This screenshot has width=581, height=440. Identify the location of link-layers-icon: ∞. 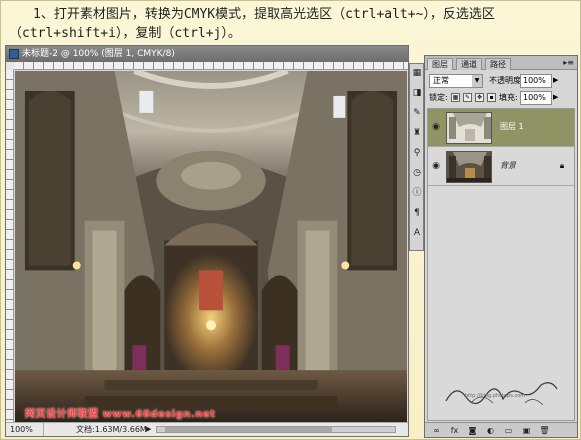
(436, 430).